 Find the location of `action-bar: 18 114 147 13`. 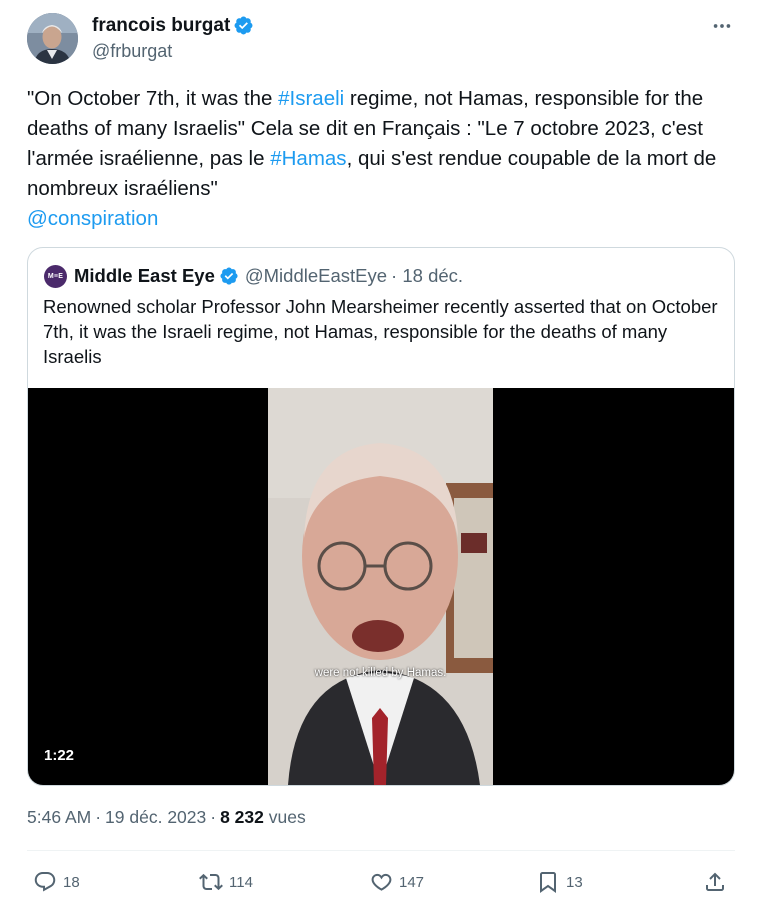

action-bar: 18 114 147 13 is located at coordinates (379, 882).